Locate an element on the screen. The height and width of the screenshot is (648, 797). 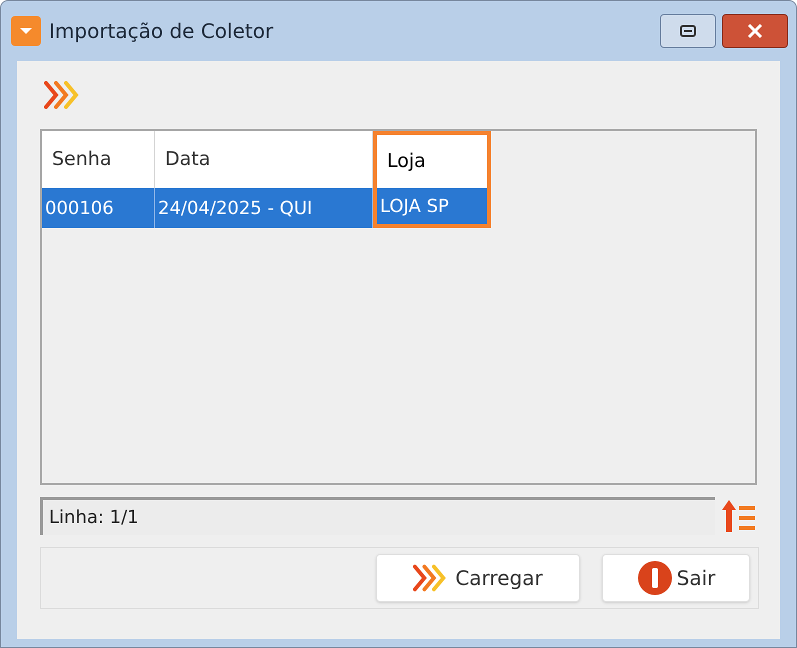
restore-icon is located at coordinates (688, 31).